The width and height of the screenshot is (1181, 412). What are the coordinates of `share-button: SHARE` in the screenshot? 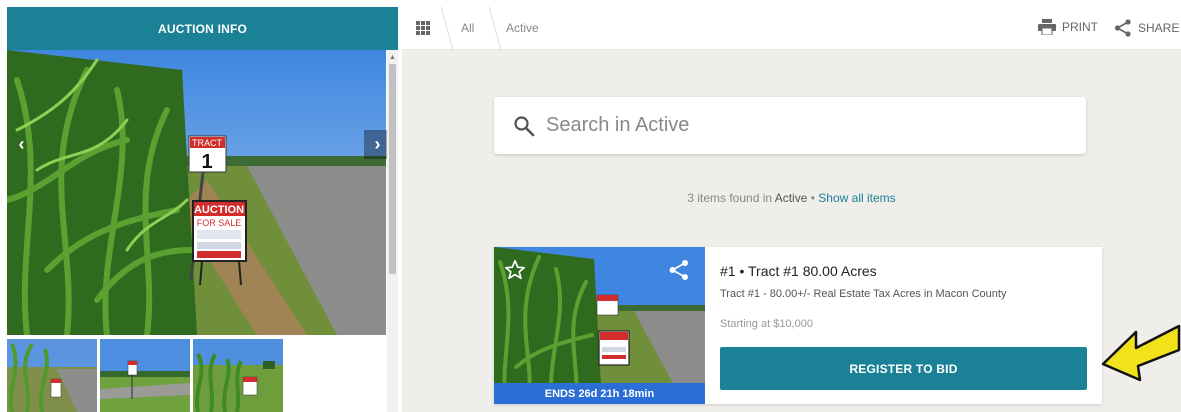 It's located at (1146, 28).